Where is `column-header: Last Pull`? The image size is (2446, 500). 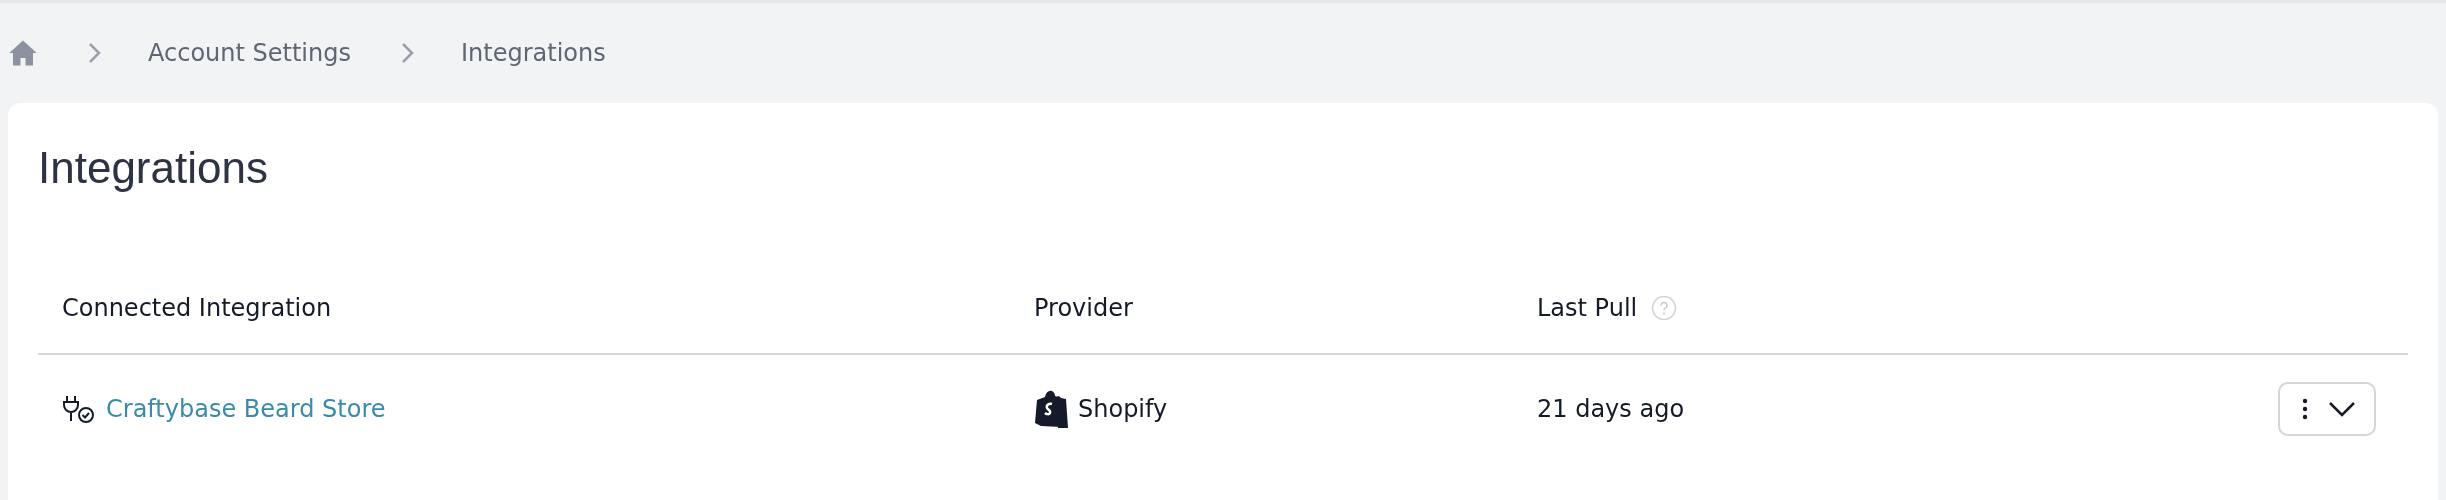 column-header: Last Pull is located at coordinates (1587, 308).